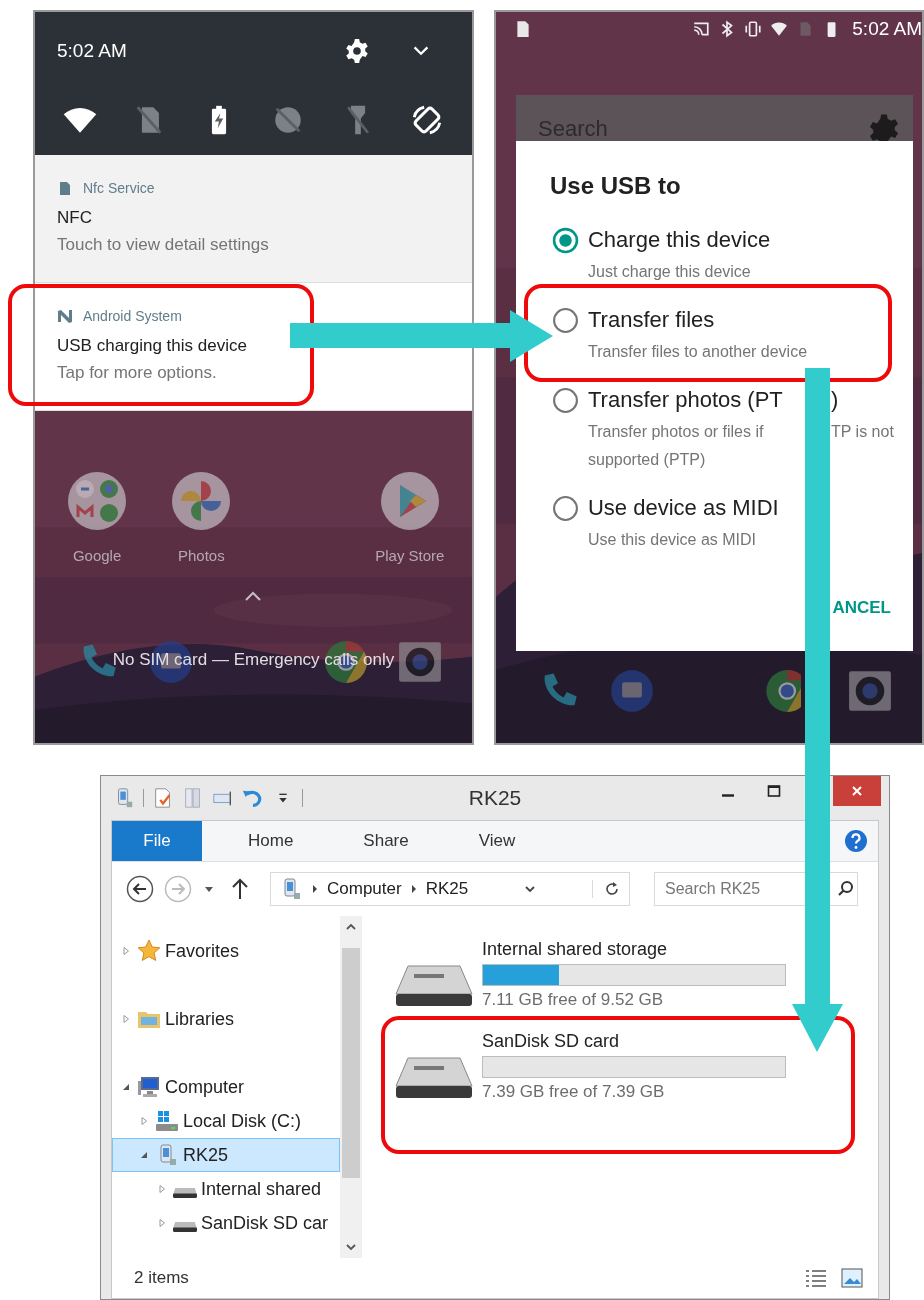 The image size is (924, 1300). What do you see at coordinates (253, 219) in the screenshot?
I see `notification: Nfc Service NFC Touch to view detail settings` at bounding box center [253, 219].